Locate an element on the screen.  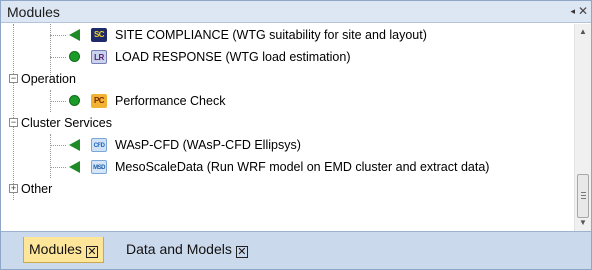
tree-category-cluster-services: − Cluster Services is located at coordinates (288, 123).